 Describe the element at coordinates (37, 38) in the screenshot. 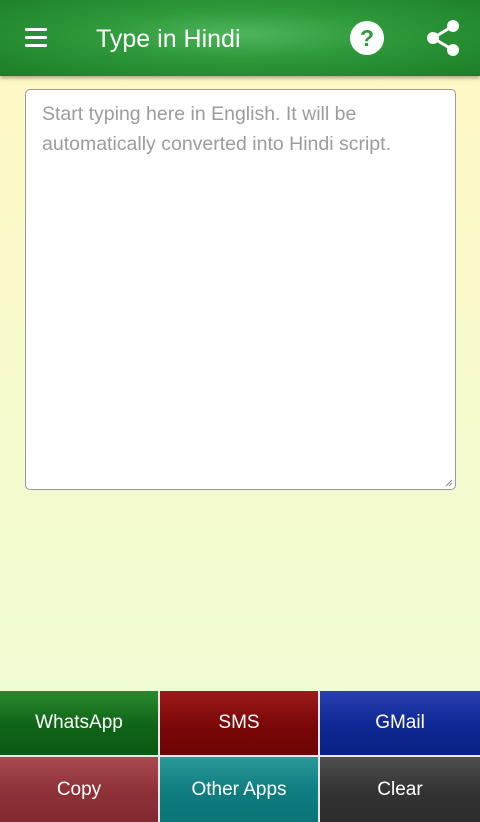

I see `hamburger-menu-icon` at that location.